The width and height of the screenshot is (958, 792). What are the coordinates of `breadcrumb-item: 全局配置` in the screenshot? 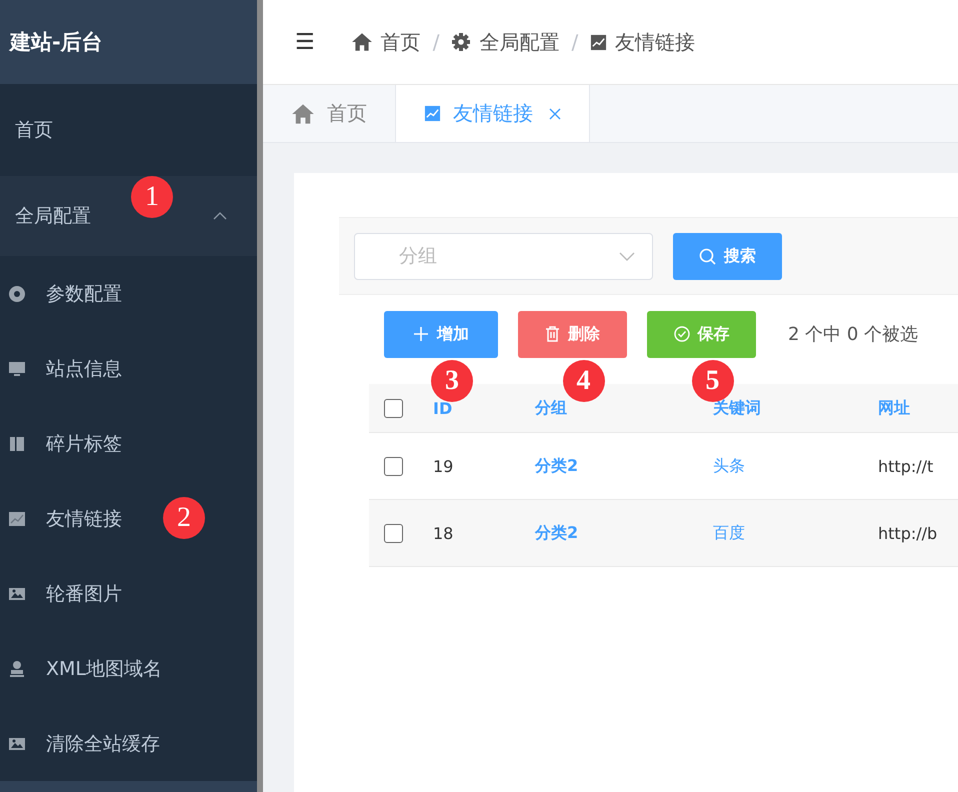 It's located at (519, 42).